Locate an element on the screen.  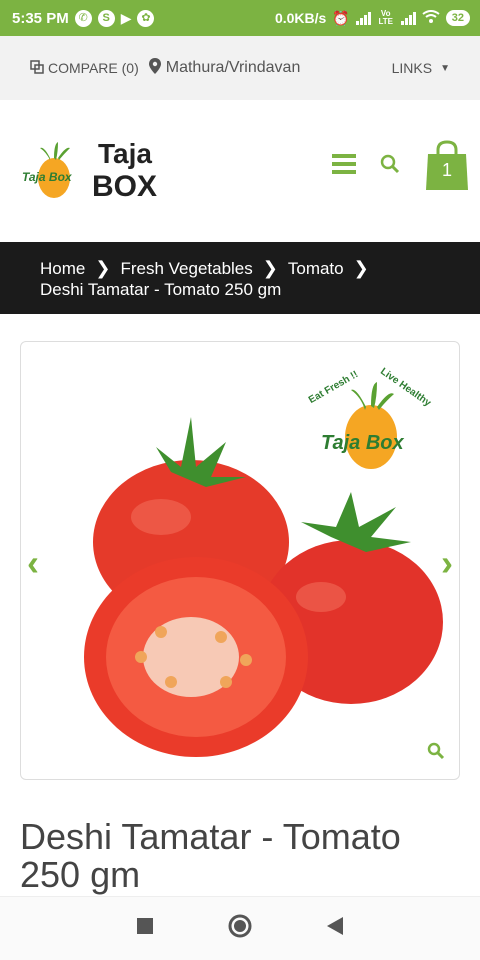
site-logo: Taja Box Taja BOX is located at coordinates (97, 172).